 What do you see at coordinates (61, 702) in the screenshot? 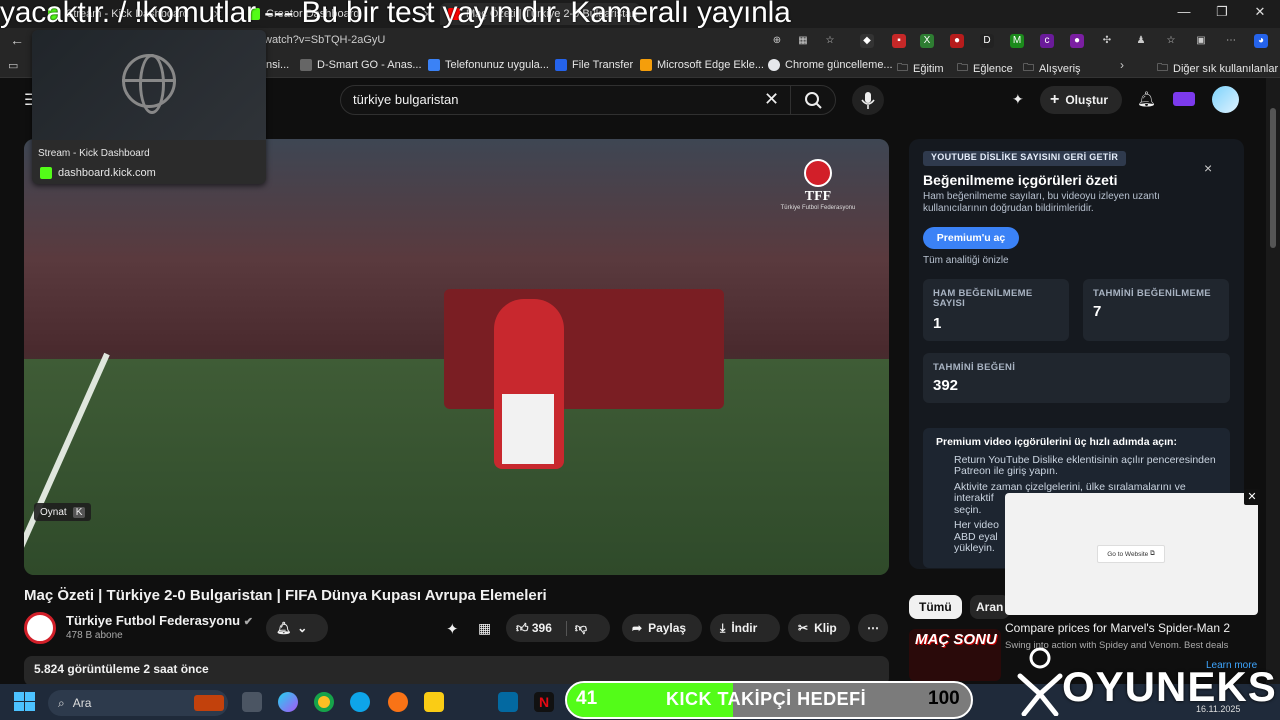
I see `search-icon: ⌕` at bounding box center [61, 702].